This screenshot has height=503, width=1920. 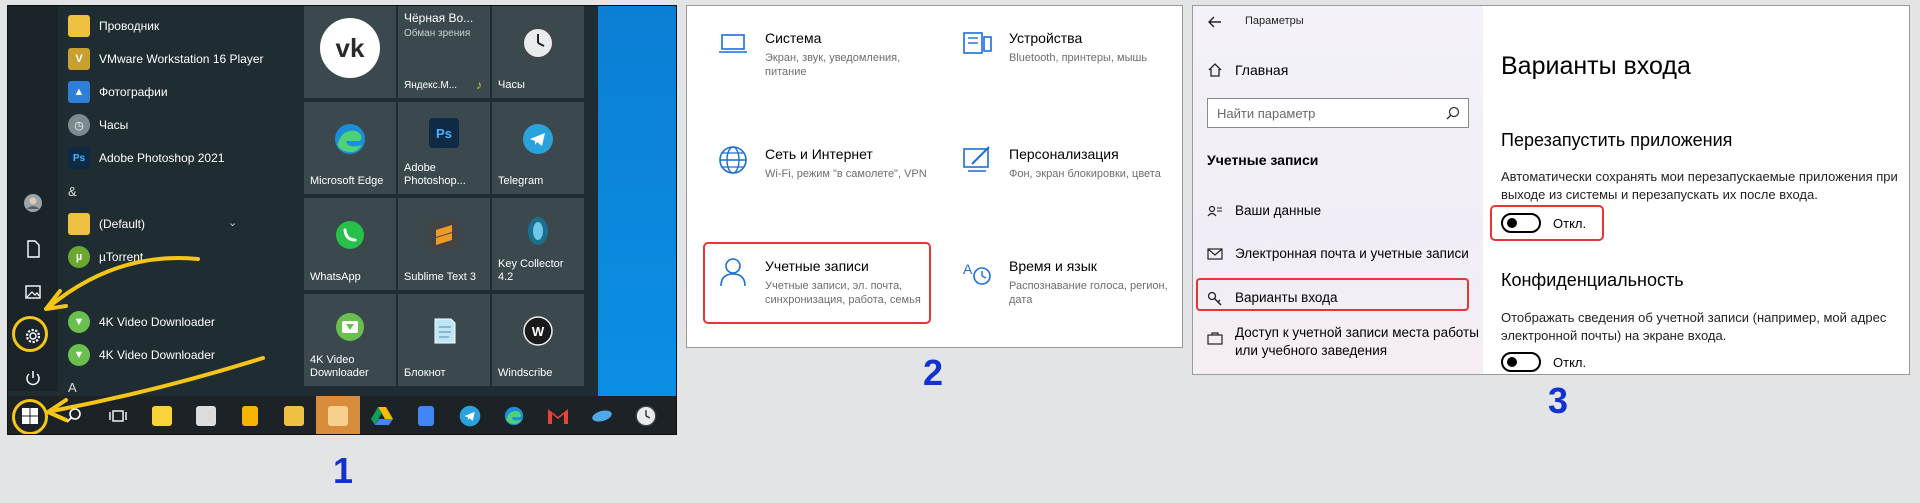 What do you see at coordinates (1085, 174) in the screenshot?
I see `settings-item-desc: Фон, экран блокировки, цвета` at bounding box center [1085, 174].